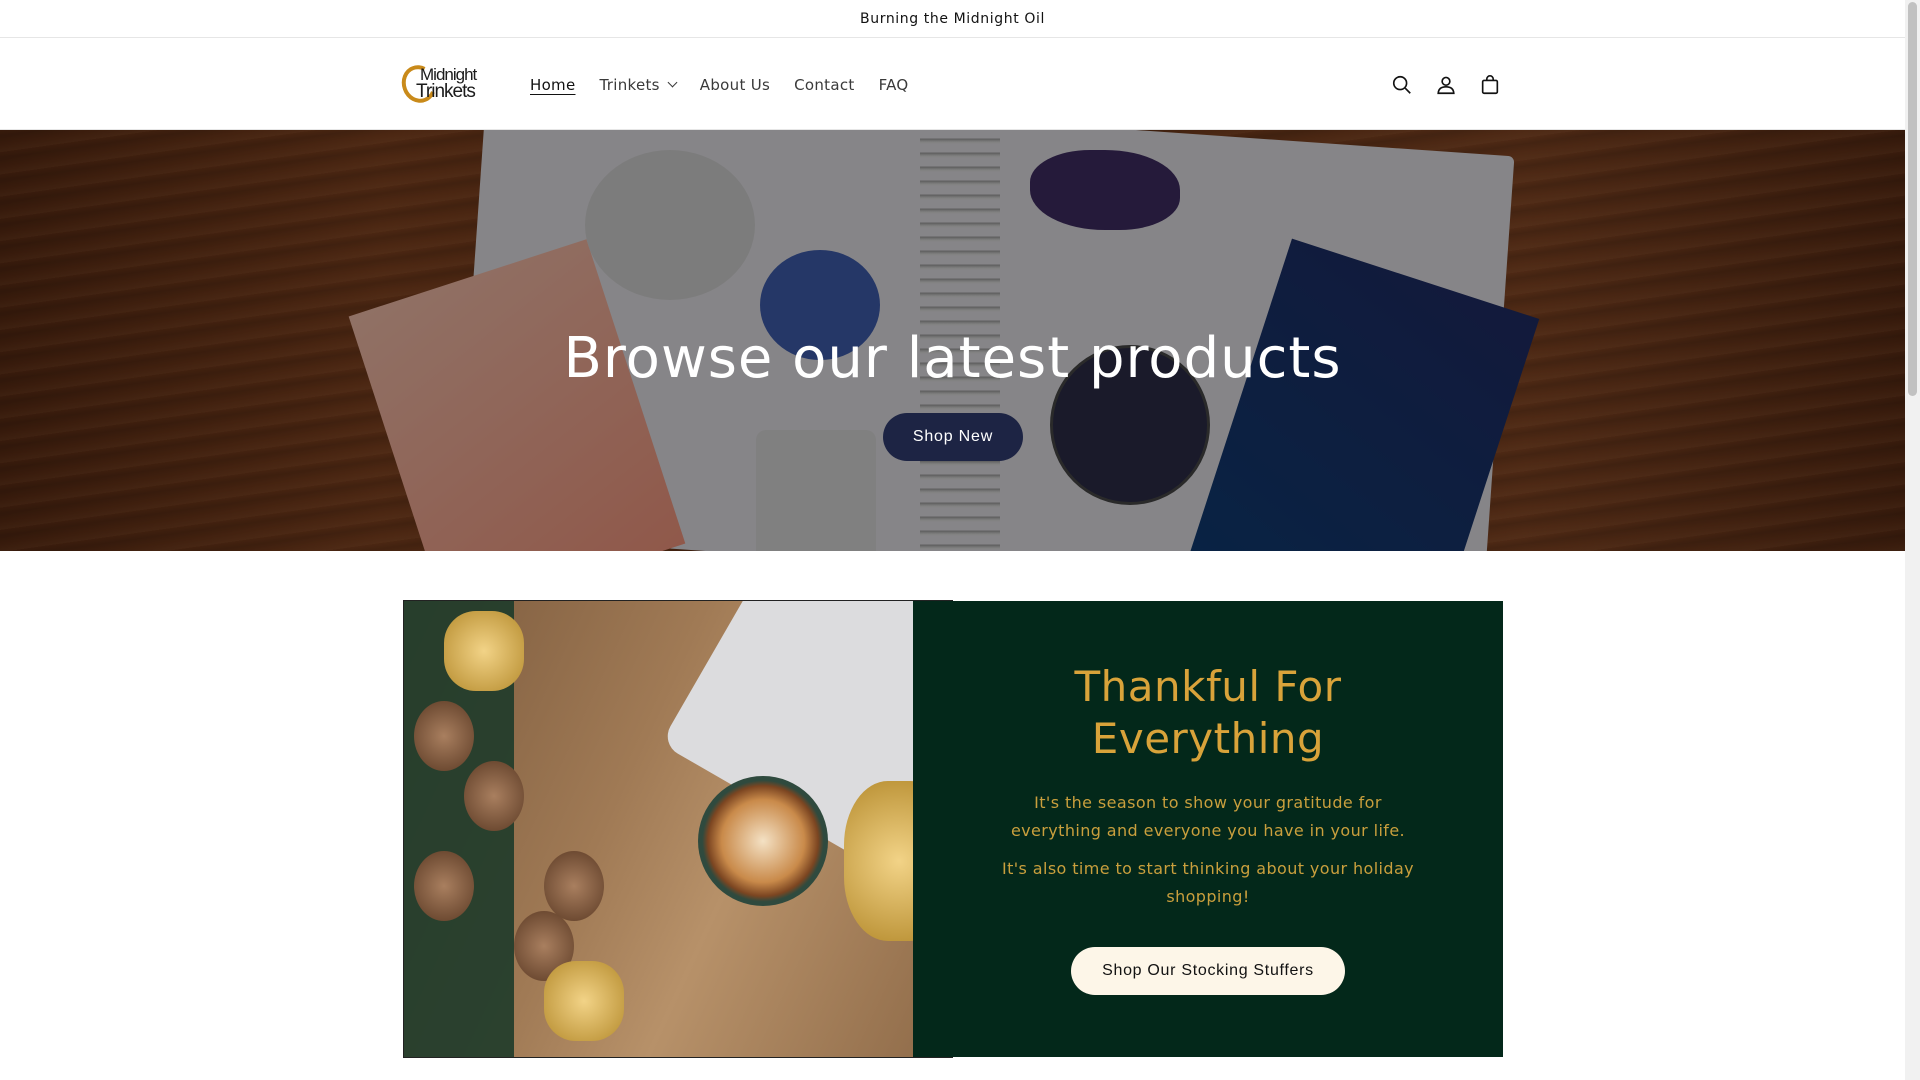  What do you see at coordinates (446, 91) in the screenshot?
I see `logo-line-2: Trinkets` at bounding box center [446, 91].